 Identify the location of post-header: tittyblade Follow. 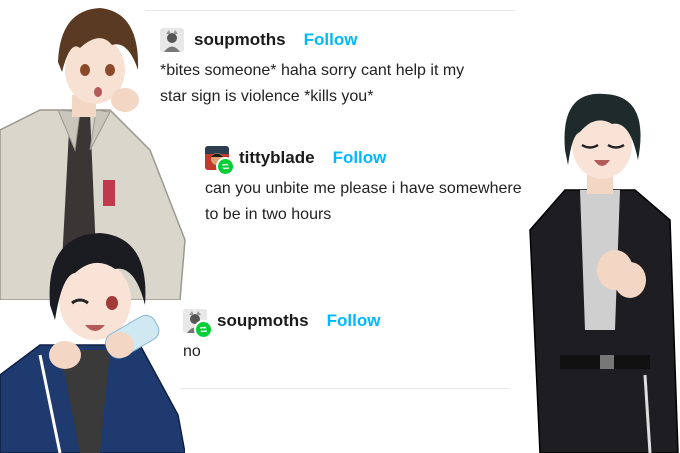
(385, 161).